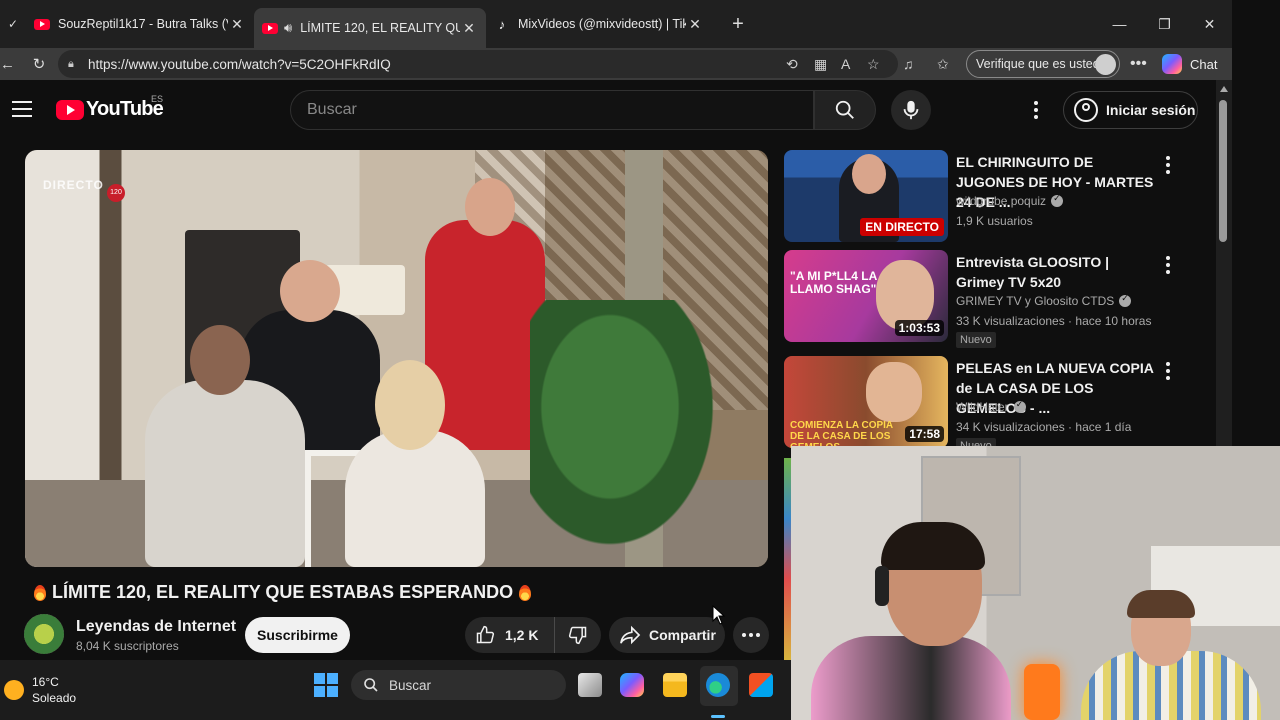  What do you see at coordinates (1209, 24) in the screenshot?
I see `close-window-icon: ✕` at bounding box center [1209, 24].